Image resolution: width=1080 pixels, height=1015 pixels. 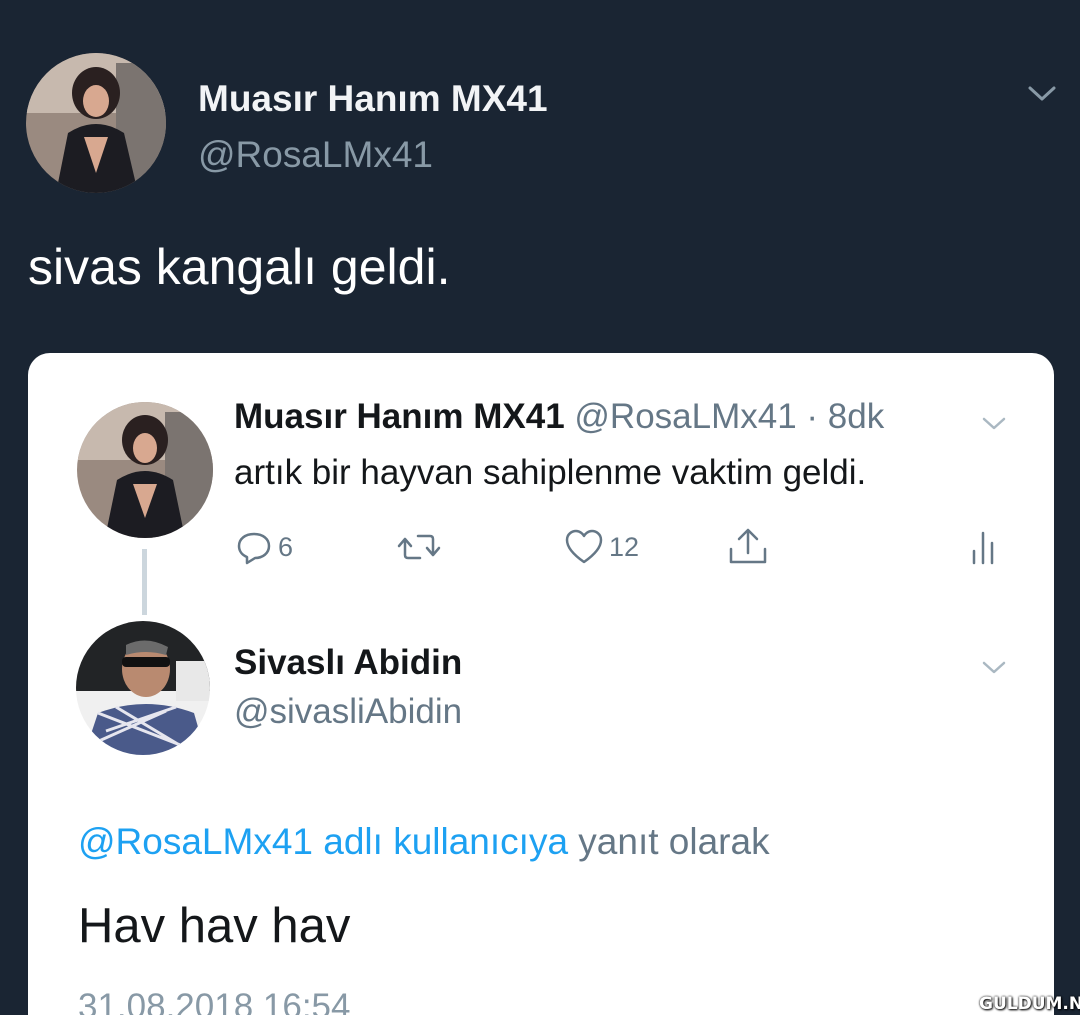 What do you see at coordinates (624, 546) in the screenshot?
I see `like-count: 12` at bounding box center [624, 546].